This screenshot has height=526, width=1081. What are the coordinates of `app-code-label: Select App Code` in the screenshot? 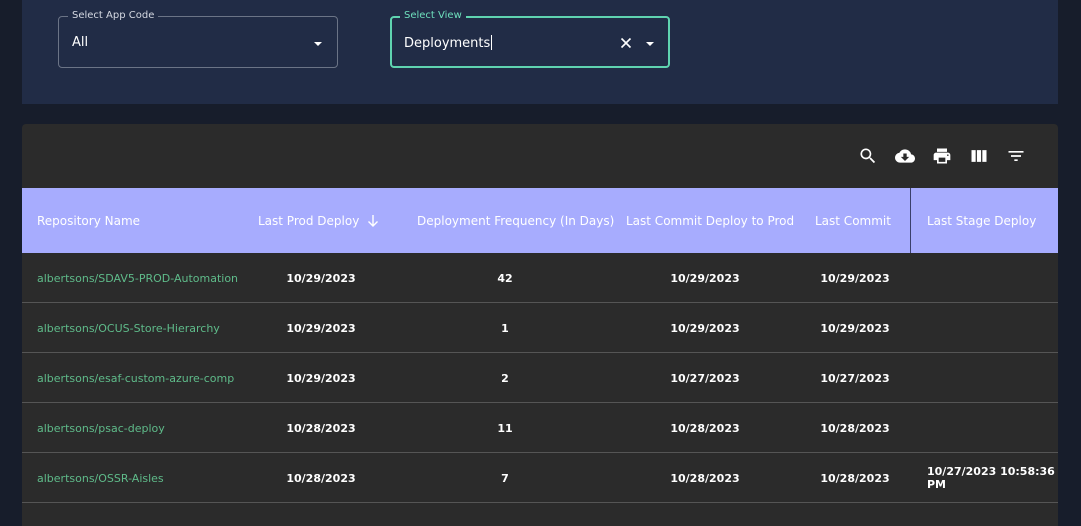 It's located at (113, 16).